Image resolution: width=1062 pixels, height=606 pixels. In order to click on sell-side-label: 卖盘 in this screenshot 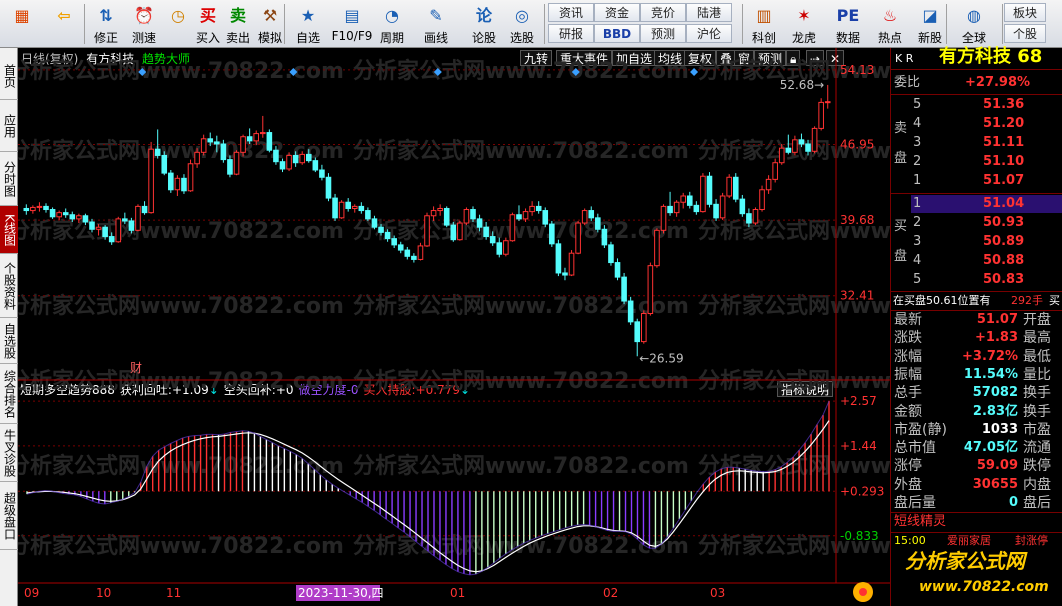, I will do `click(901, 143)`.